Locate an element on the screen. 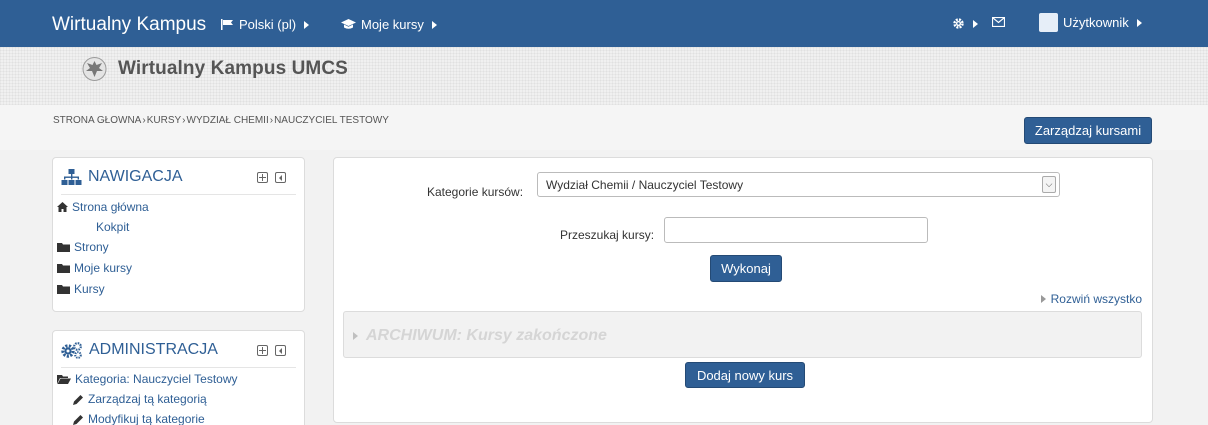 This screenshot has height=425, width=1208. breadcrumb-item-current: NAUCZYCIEL TESTOWY is located at coordinates (331, 120).